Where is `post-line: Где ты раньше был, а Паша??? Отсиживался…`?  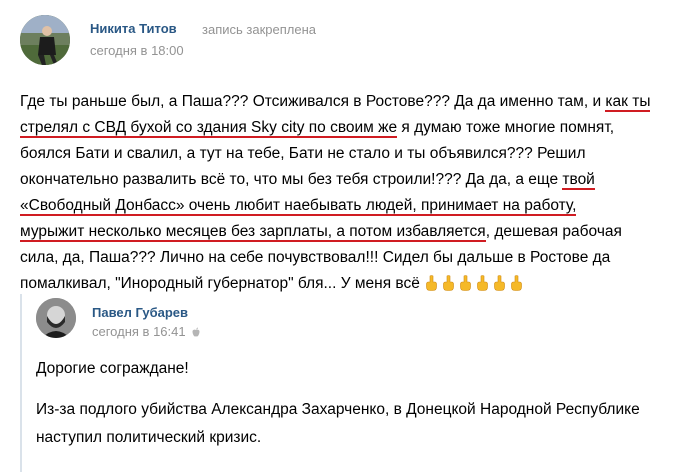 post-line: Где ты раньше был, а Паша??? Отсиживался… is located at coordinates (335, 102).